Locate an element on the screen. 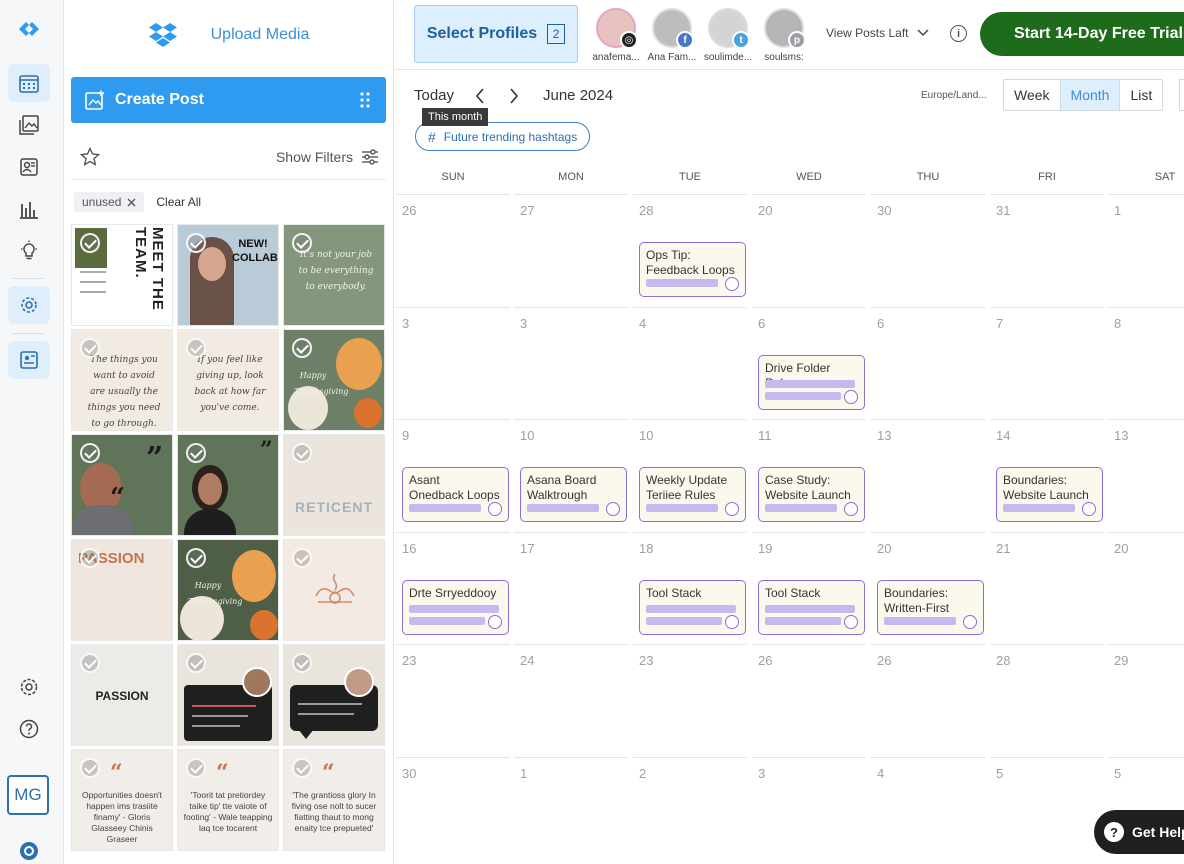 This screenshot has width=1184, height=864. settings-icon is located at coordinates (29, 687).